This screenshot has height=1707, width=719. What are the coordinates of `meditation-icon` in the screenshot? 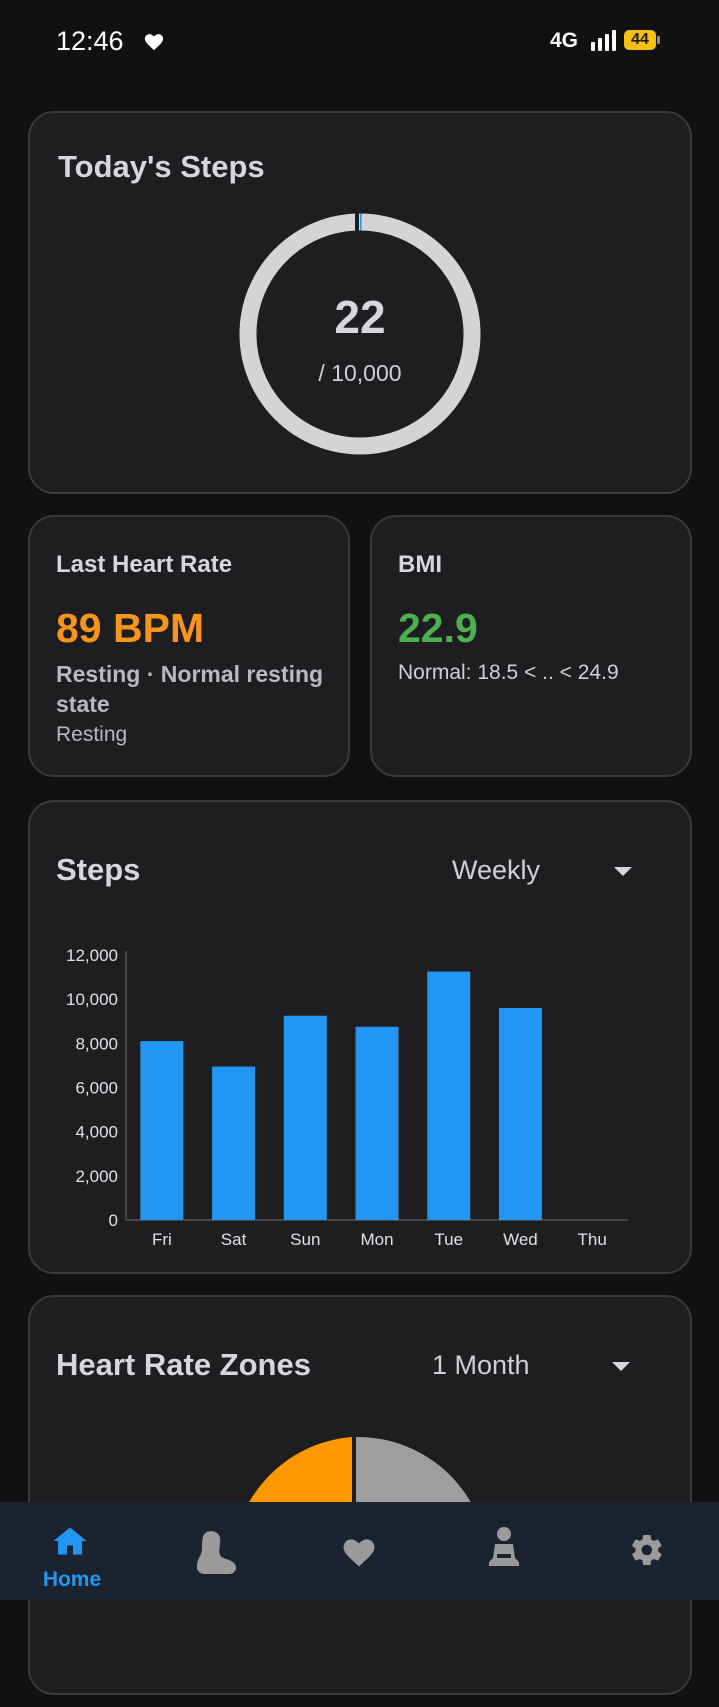 It's located at (504, 1551).